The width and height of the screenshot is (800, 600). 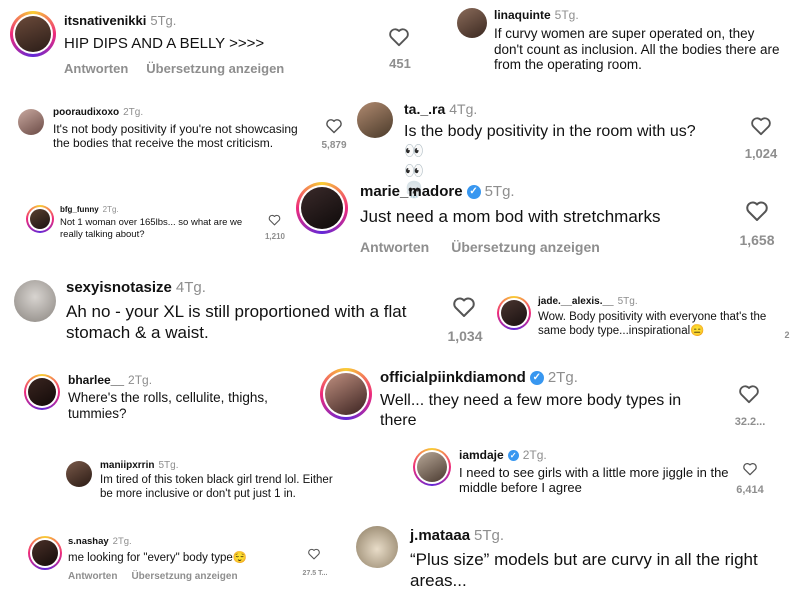 I want to click on username: j.mataaa, so click(x=440, y=535).